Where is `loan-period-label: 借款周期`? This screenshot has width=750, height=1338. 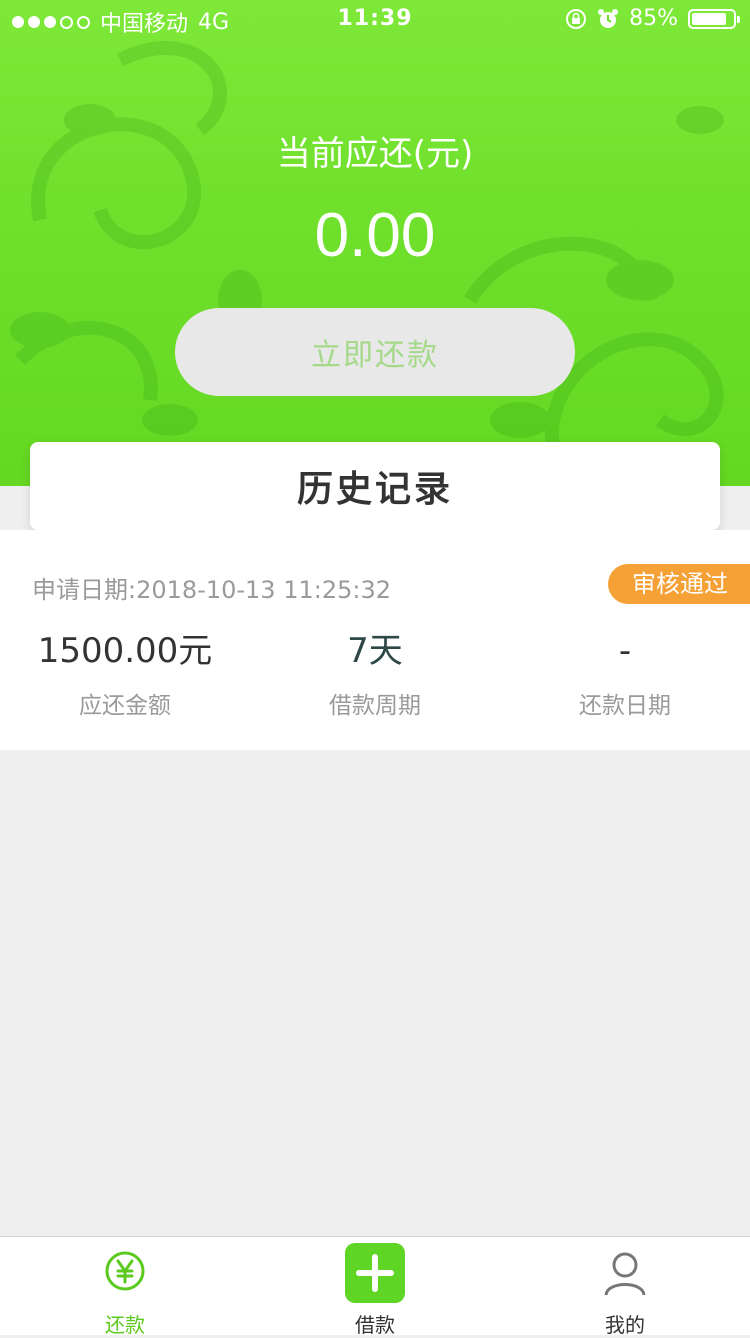
loan-period-label: 借款周期 is located at coordinates (375, 706).